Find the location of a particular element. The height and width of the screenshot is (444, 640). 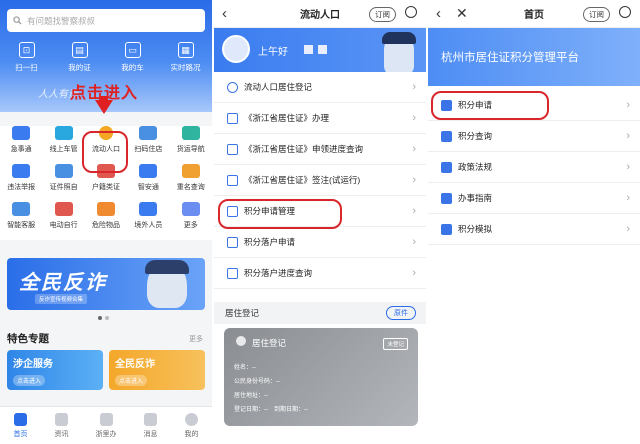

grid-item-service: 智能客服 is located at coordinates (21, 221).